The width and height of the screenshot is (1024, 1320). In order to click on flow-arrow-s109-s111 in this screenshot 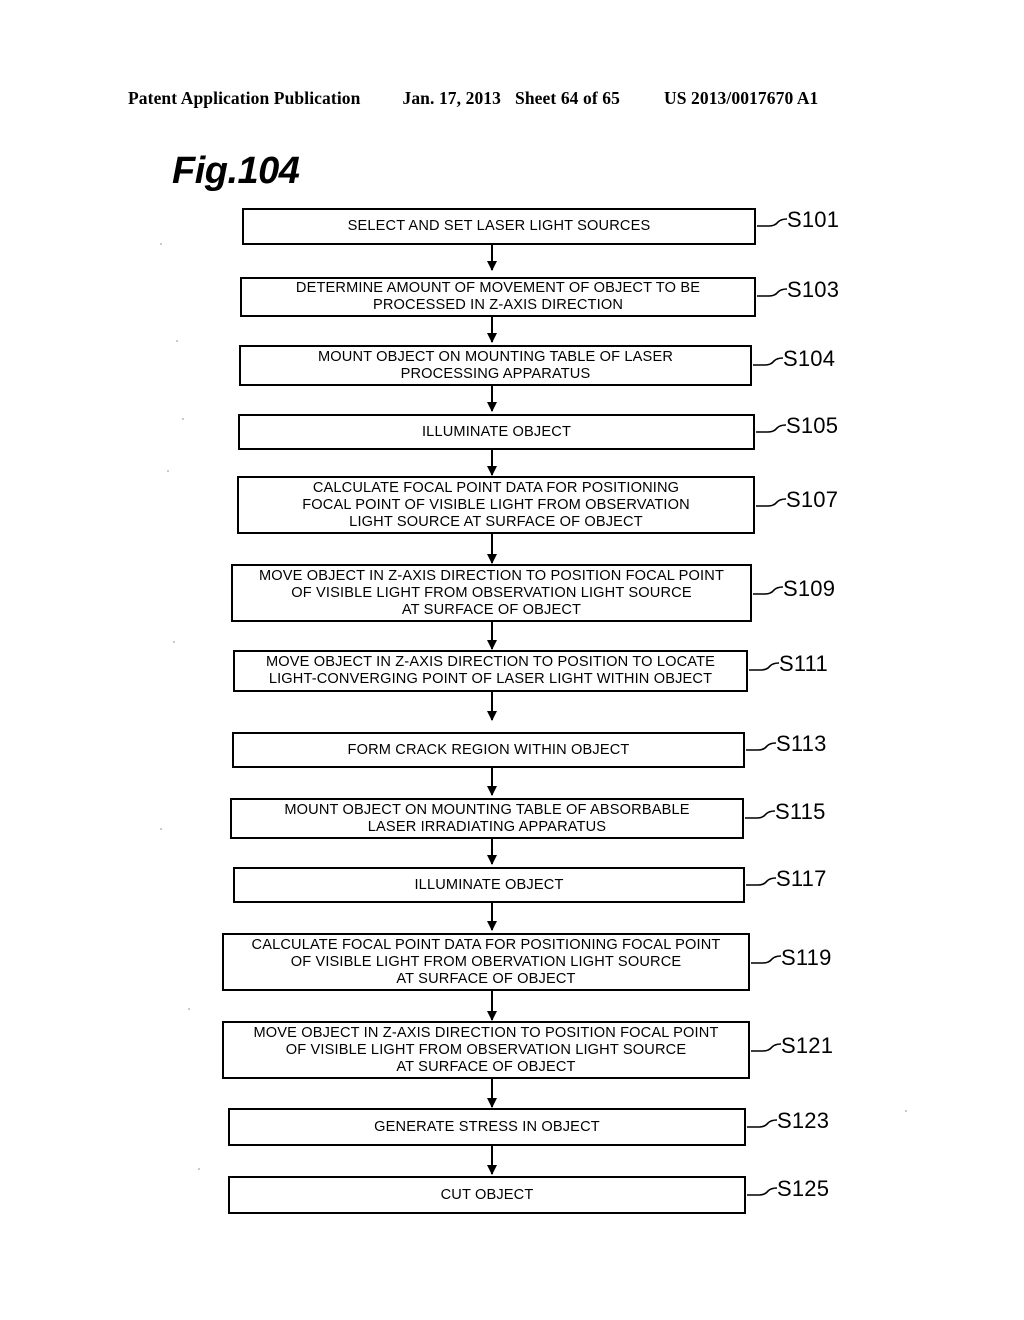, I will do `click(492, 636)`.